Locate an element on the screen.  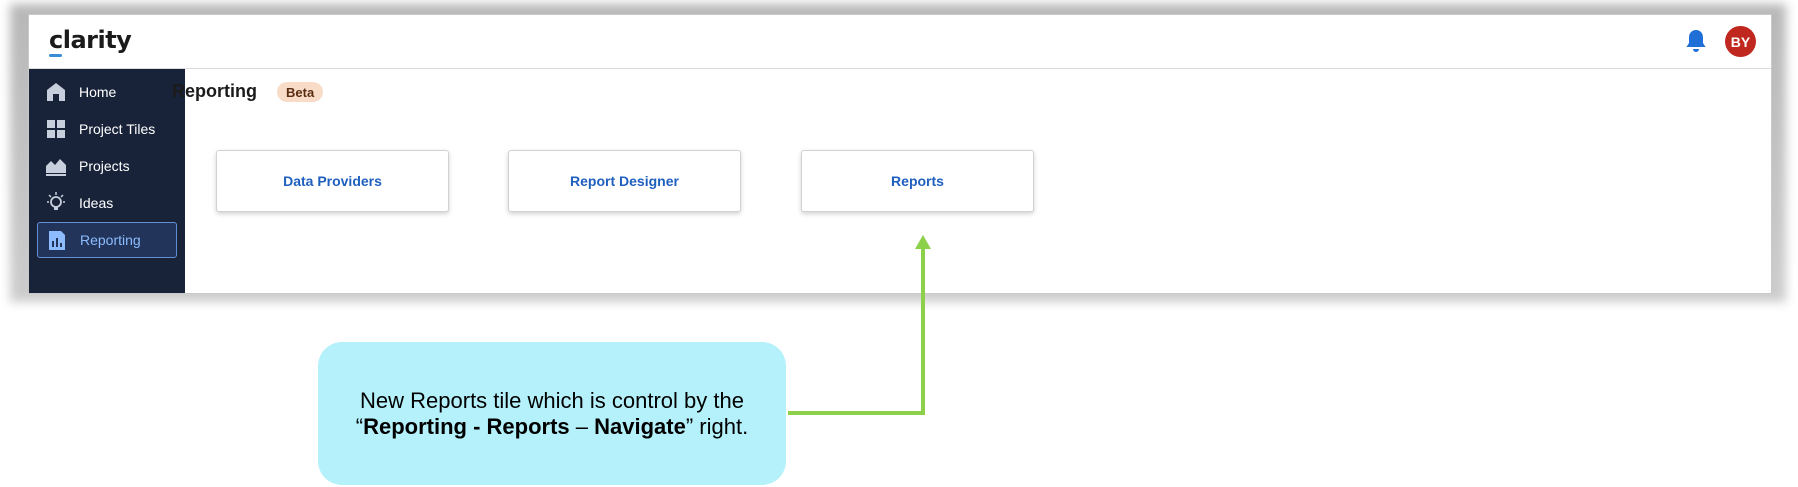
tile-report-designer: Report Designer is located at coordinates (624, 181).